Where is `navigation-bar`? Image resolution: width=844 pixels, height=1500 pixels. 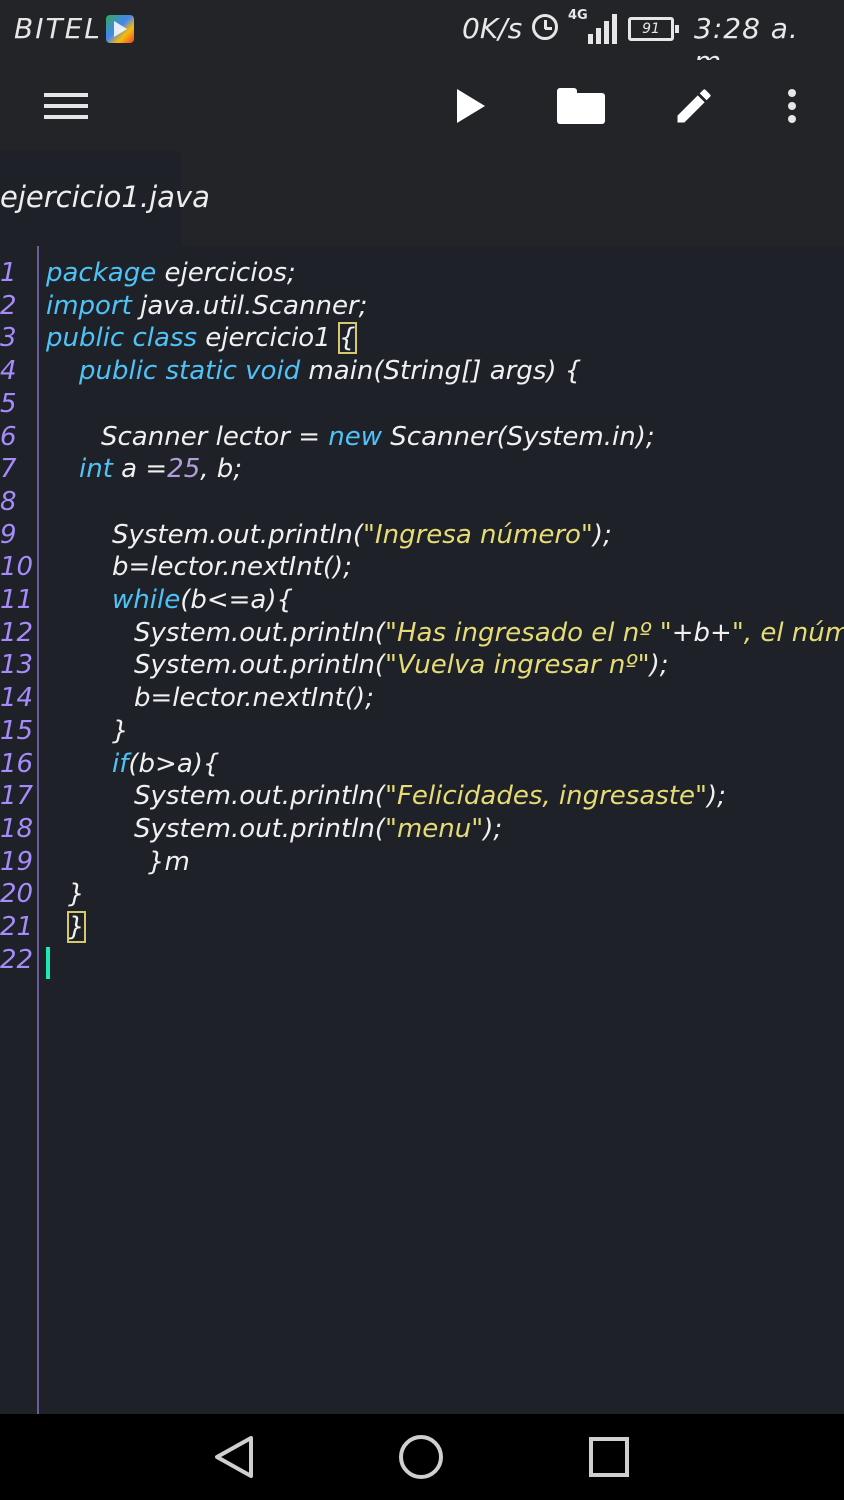 navigation-bar is located at coordinates (422, 1457).